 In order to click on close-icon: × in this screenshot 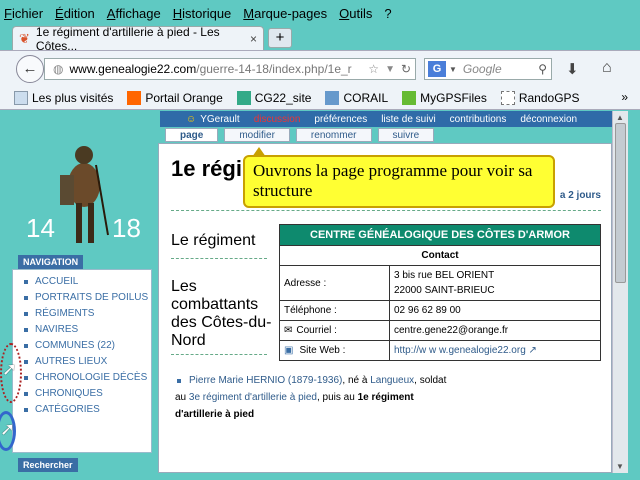, I will do `click(253, 39)`.